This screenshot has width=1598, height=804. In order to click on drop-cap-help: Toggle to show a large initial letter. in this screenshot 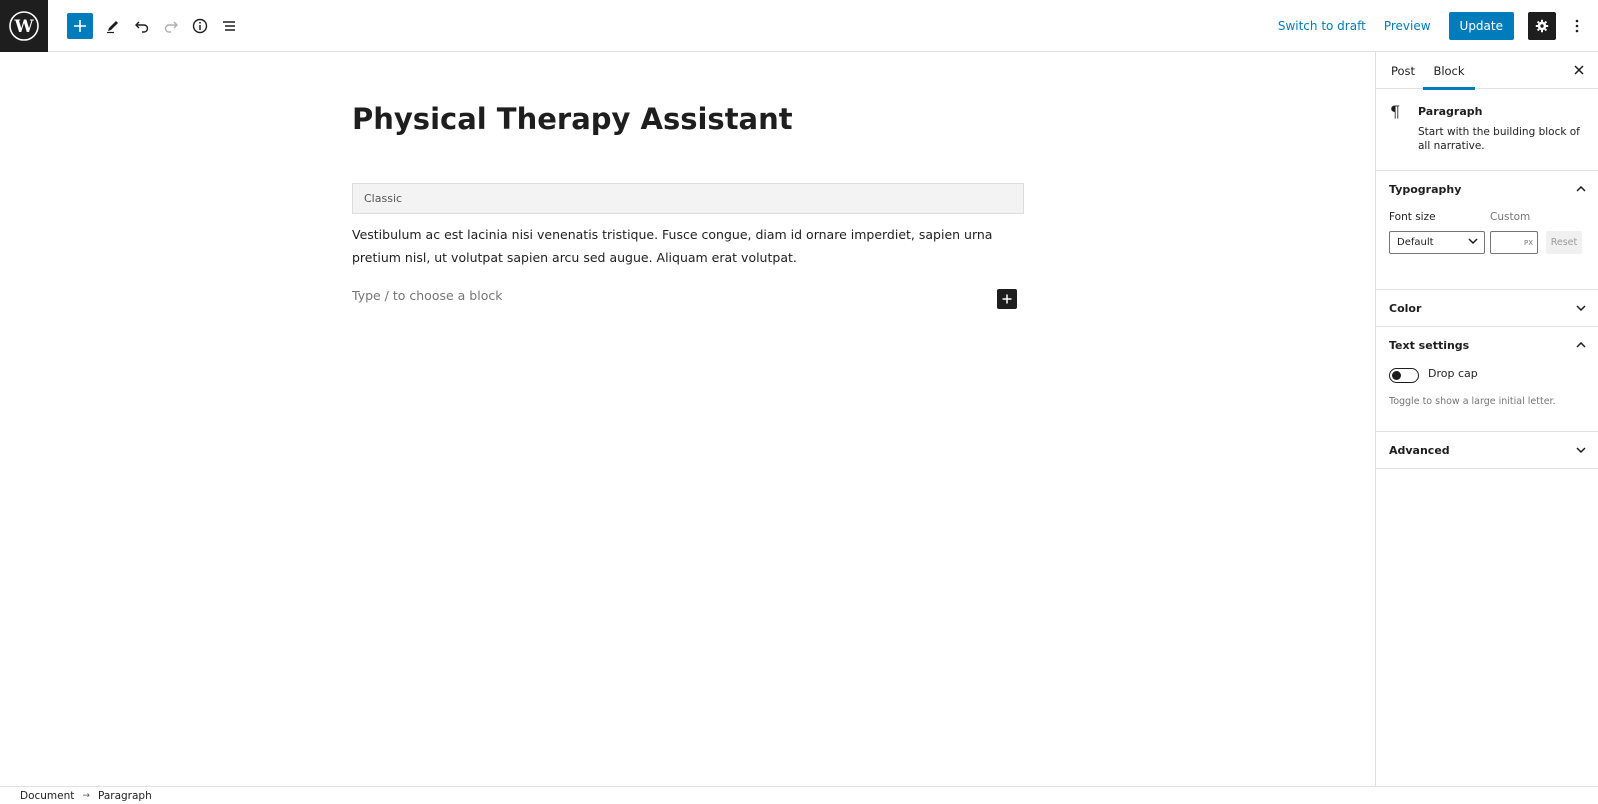, I will do `click(1472, 401)`.